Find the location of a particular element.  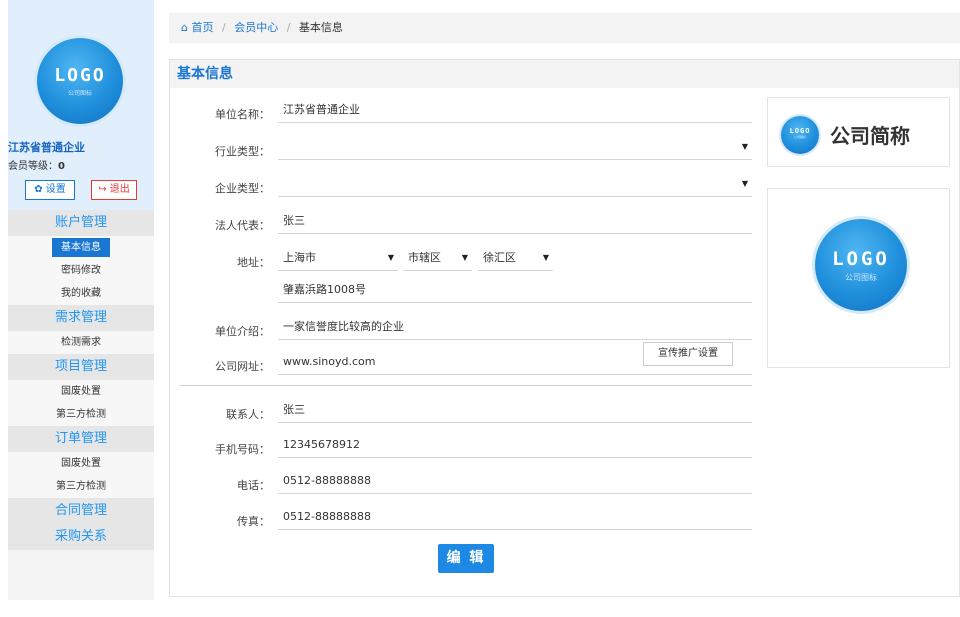

home-icon: ⌂ is located at coordinates (184, 27).